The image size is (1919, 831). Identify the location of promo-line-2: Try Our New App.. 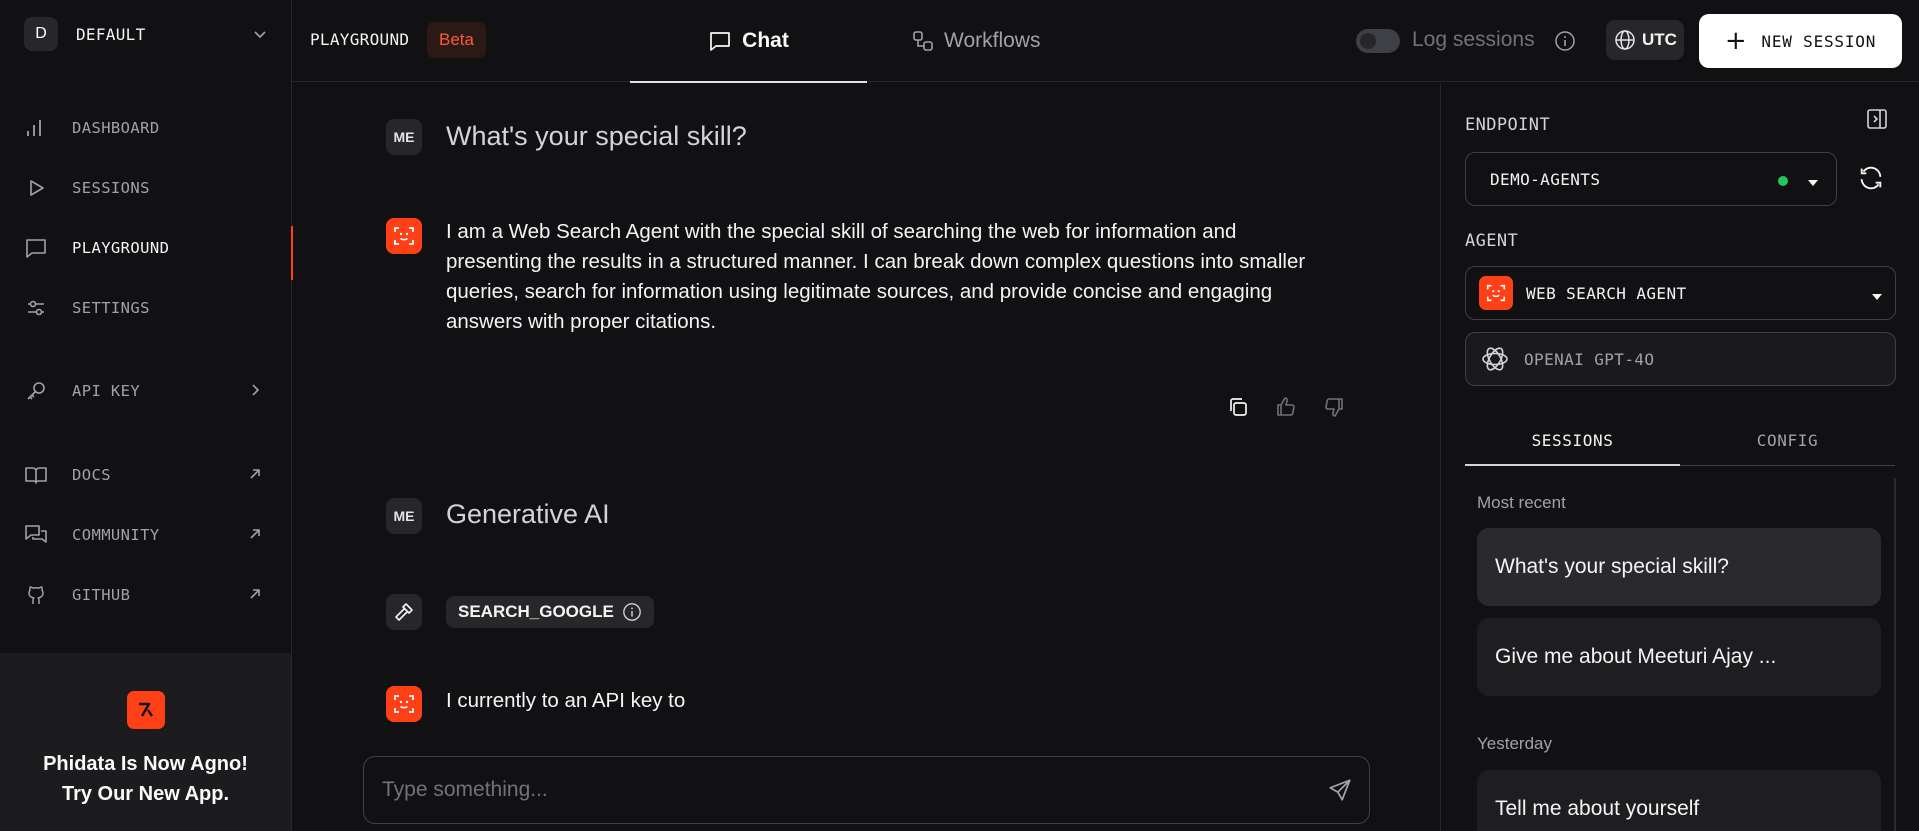
(145, 794).